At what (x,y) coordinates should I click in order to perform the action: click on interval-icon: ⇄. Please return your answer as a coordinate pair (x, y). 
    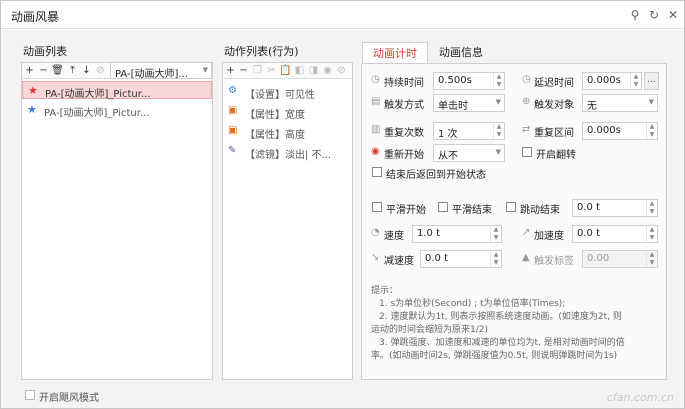
    Looking at the image, I should click on (526, 129).